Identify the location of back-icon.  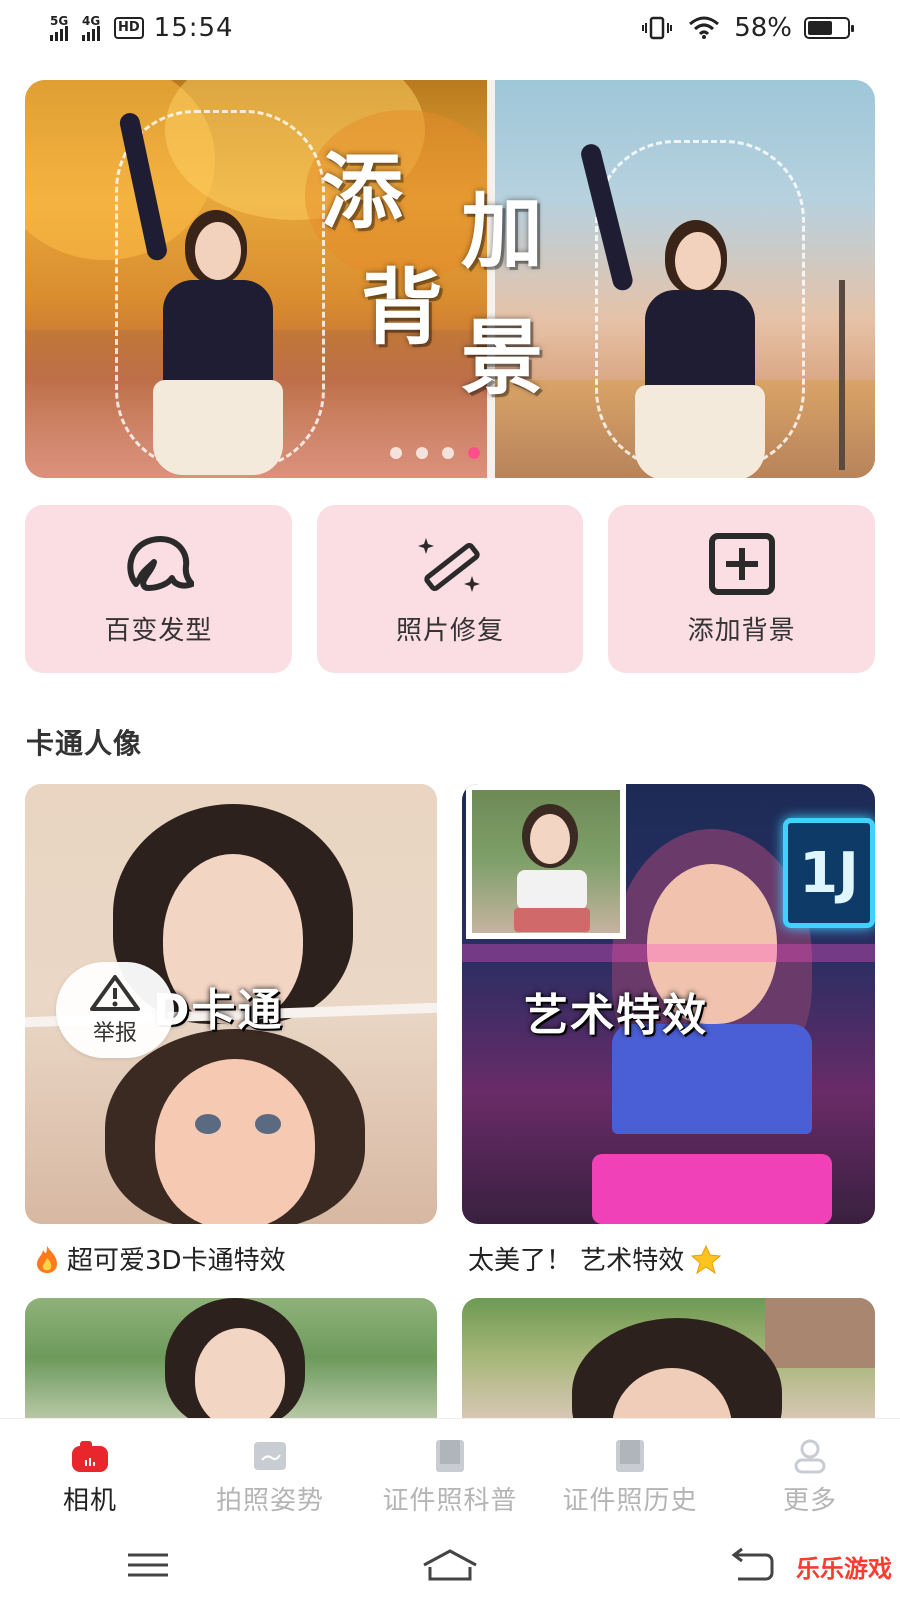
(752, 1565).